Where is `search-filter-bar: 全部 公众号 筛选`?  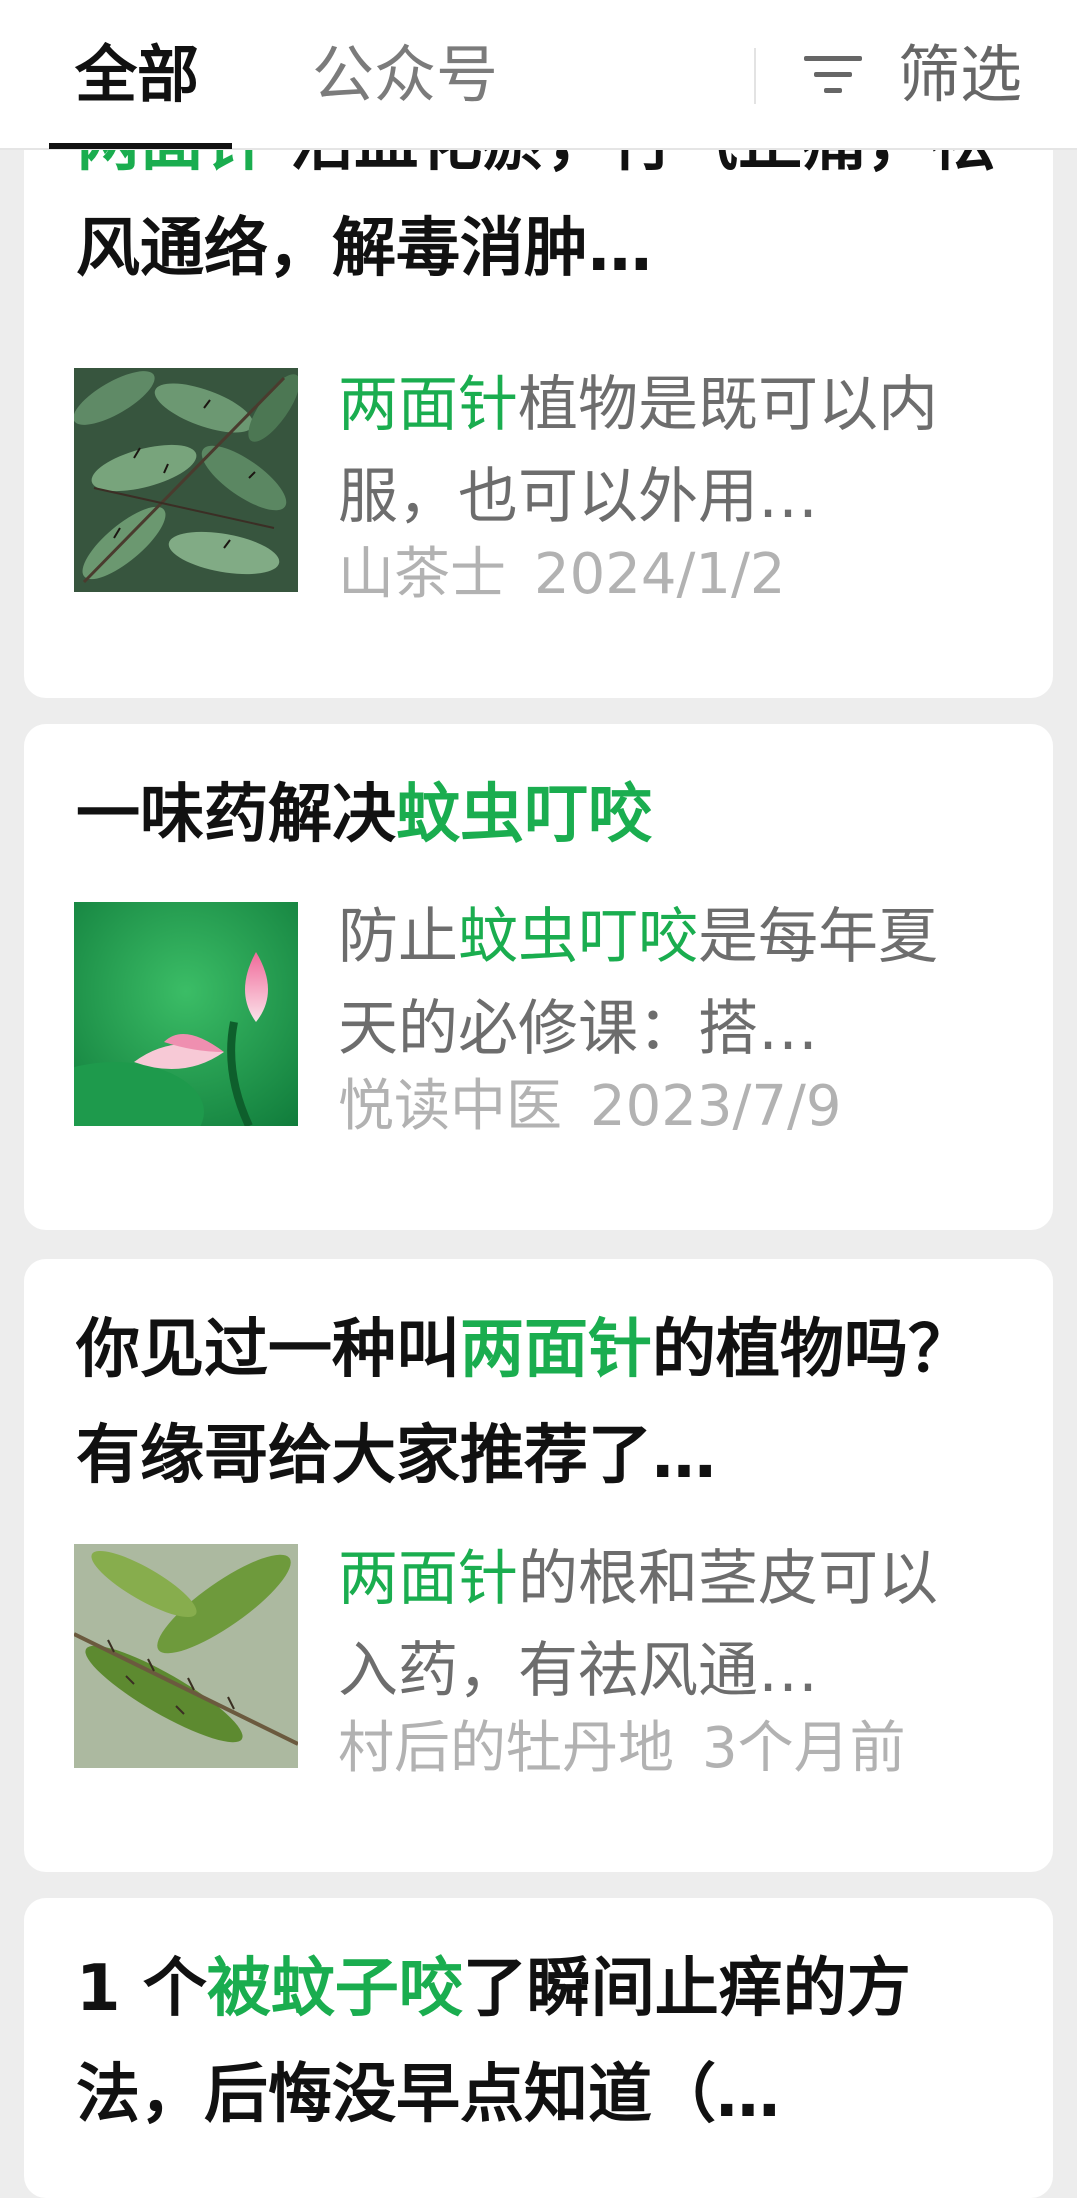 search-filter-bar: 全部 公众号 筛选 is located at coordinates (538, 75).